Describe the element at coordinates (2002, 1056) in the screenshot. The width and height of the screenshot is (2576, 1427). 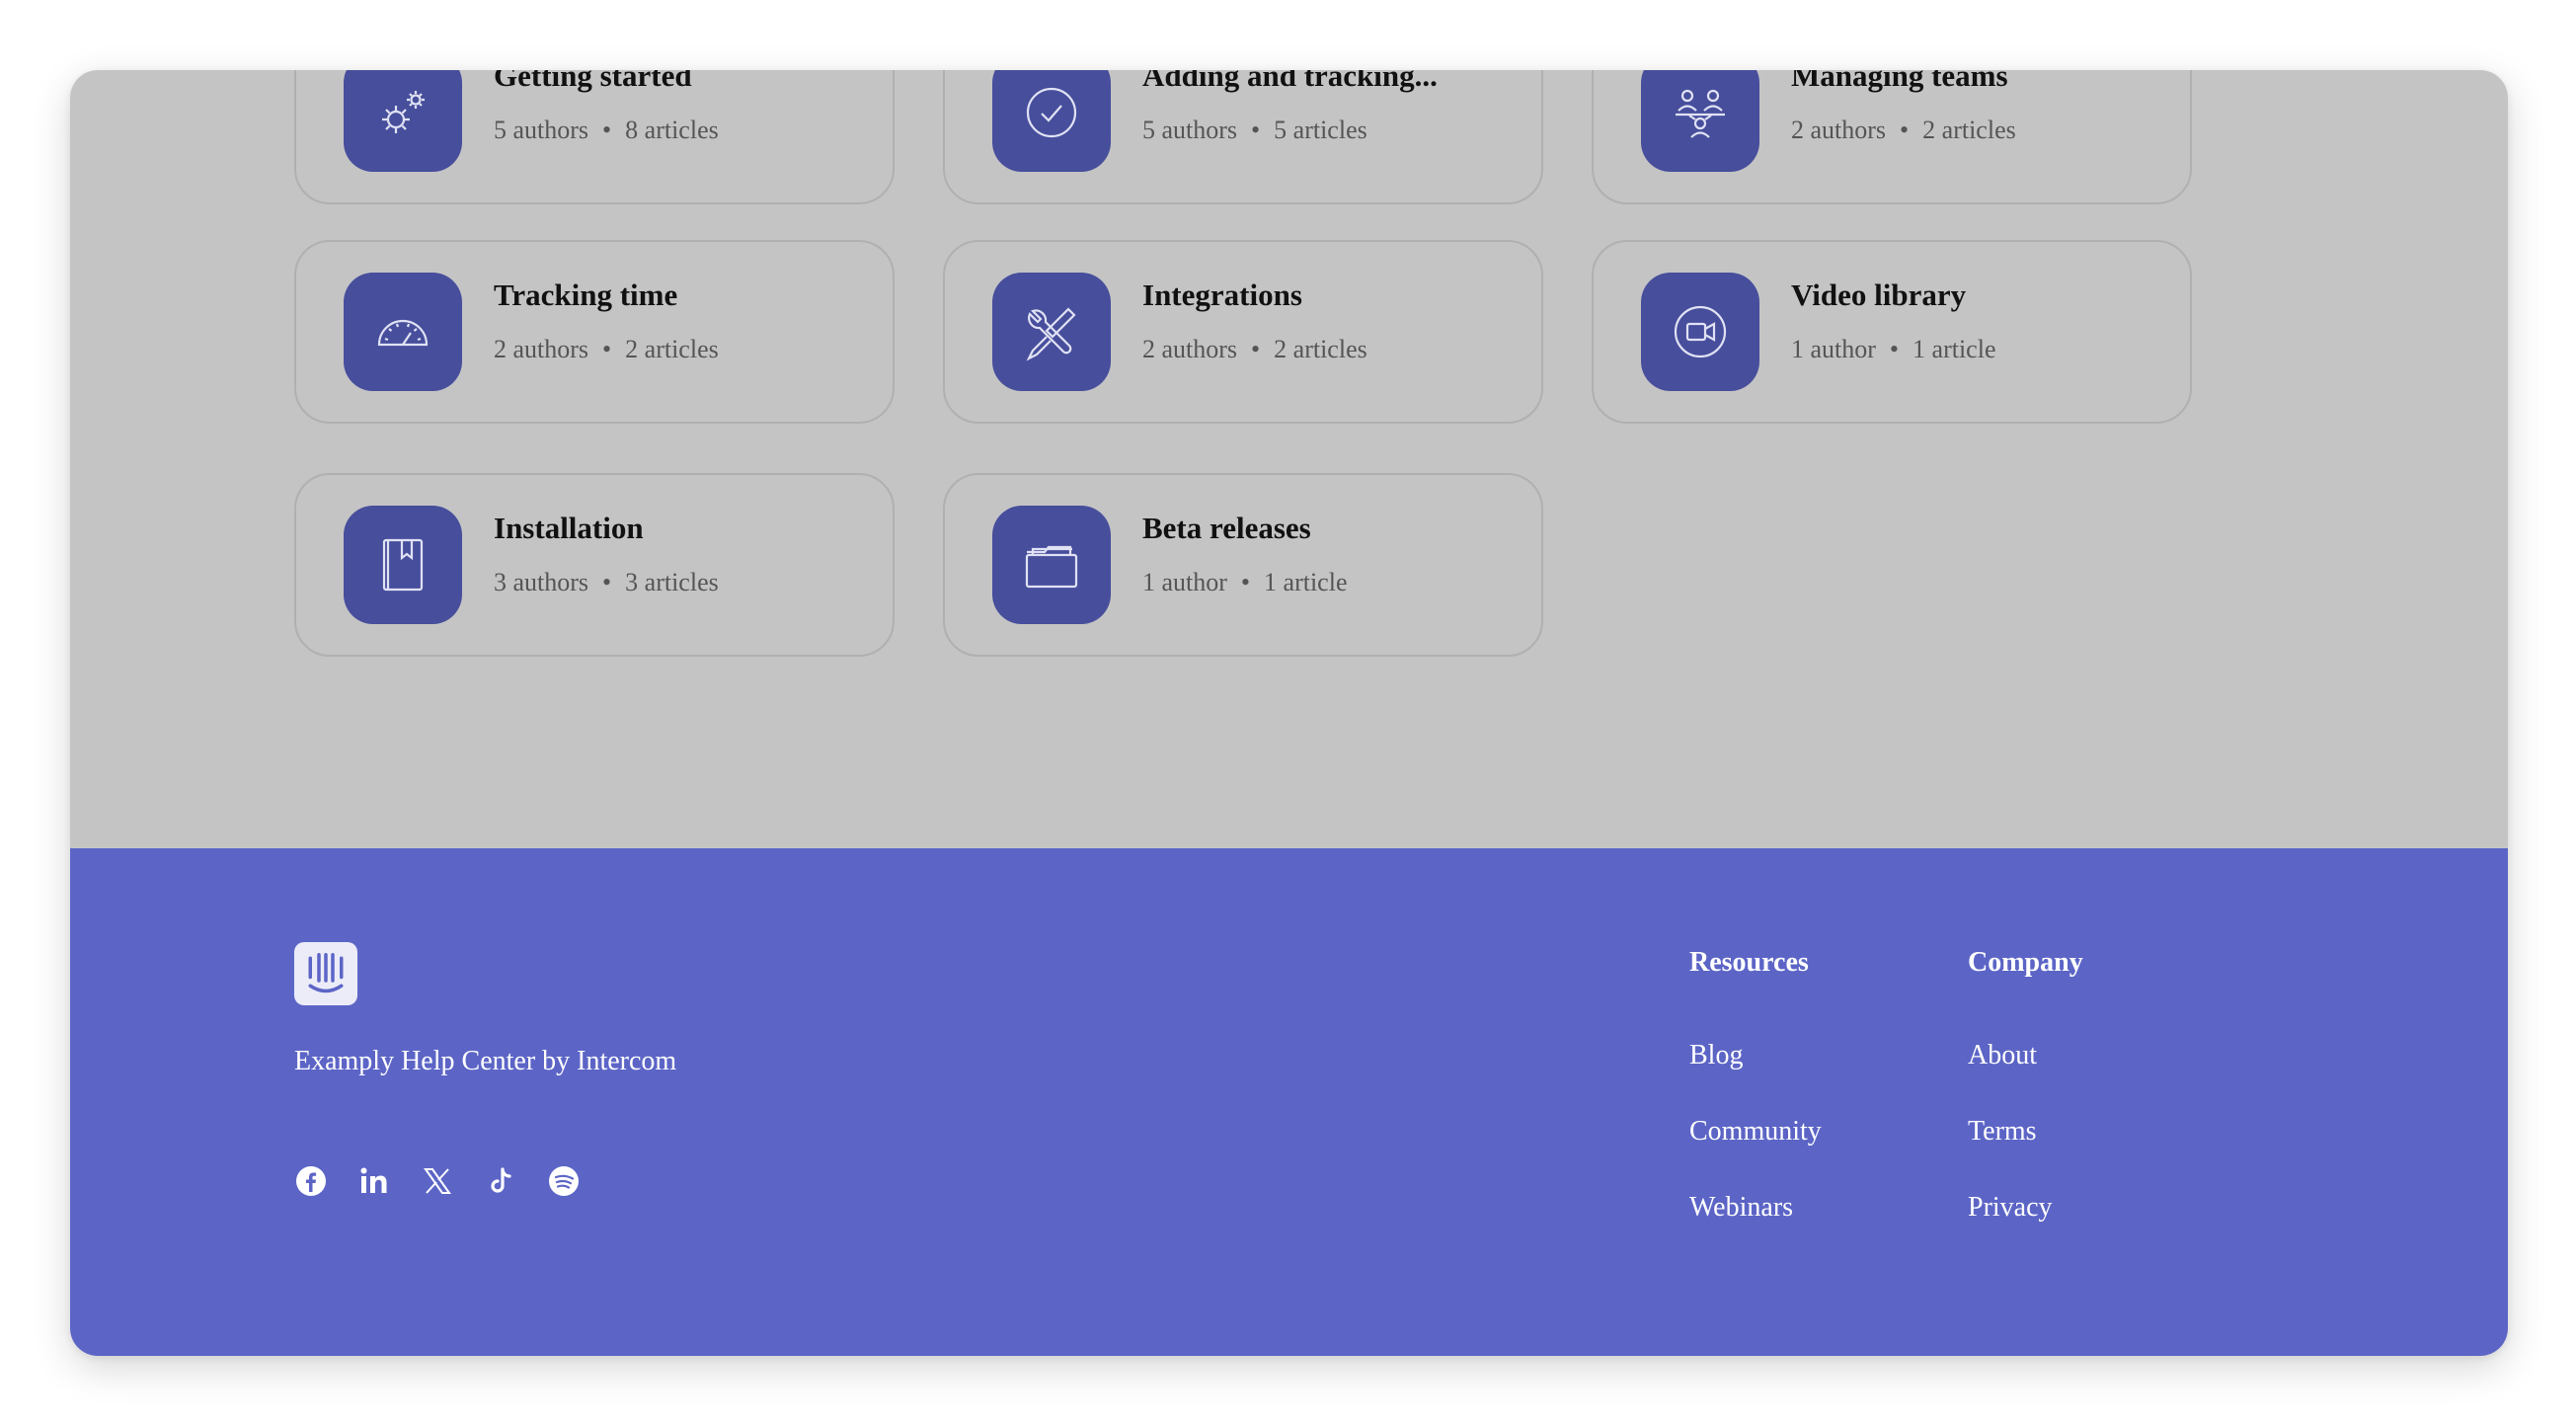
I see `footer-link-about: About` at that location.